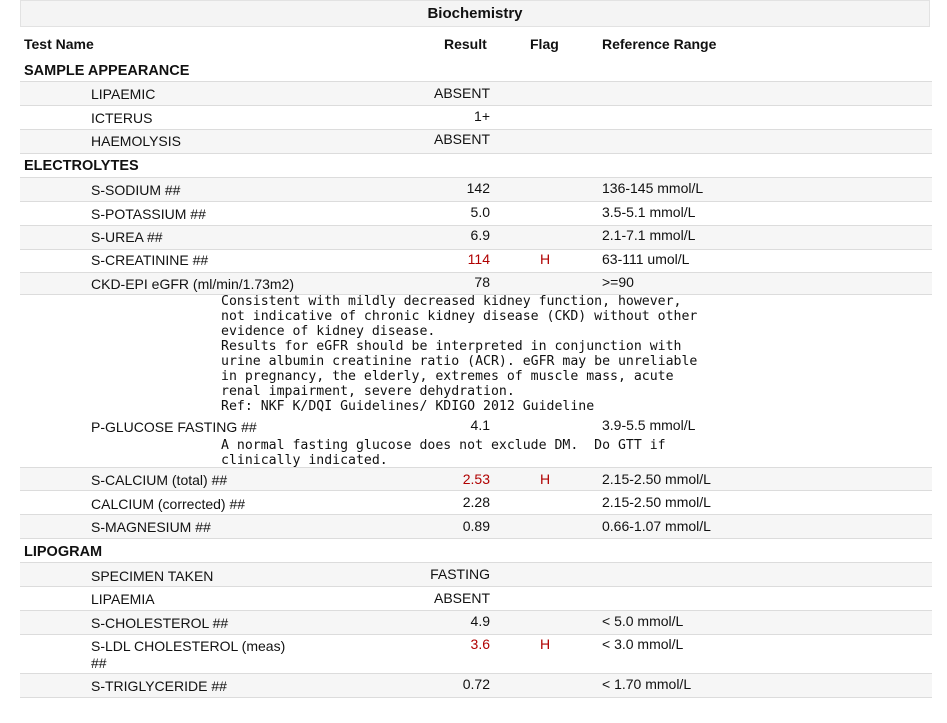  I want to click on range-calcium-corrected: 2.15-2.50 mmol/L, so click(656, 502).